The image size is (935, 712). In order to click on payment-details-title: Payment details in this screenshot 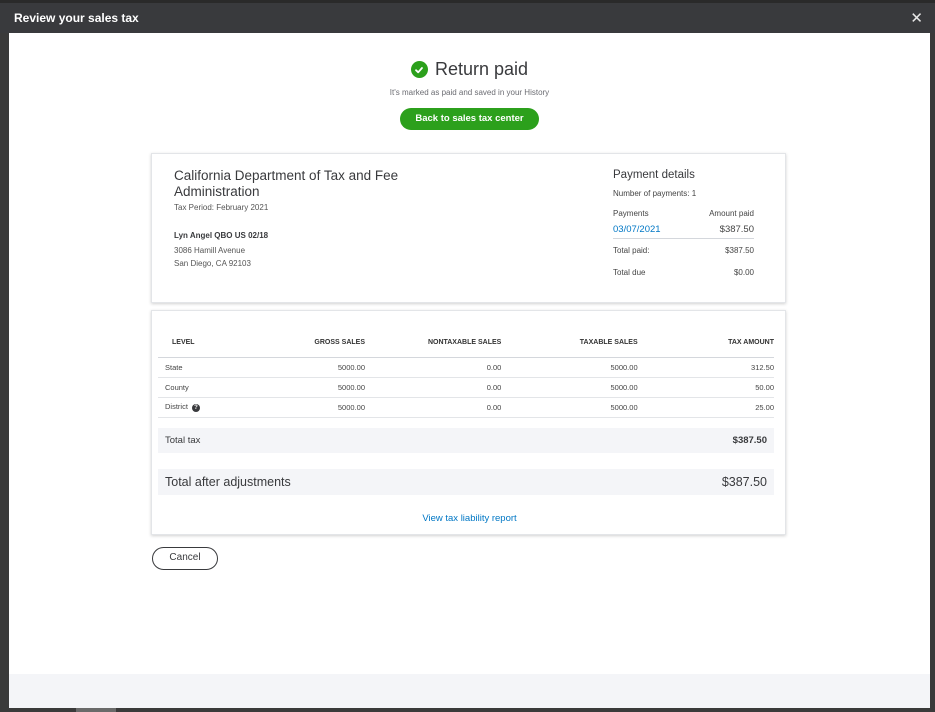, I will do `click(654, 175)`.